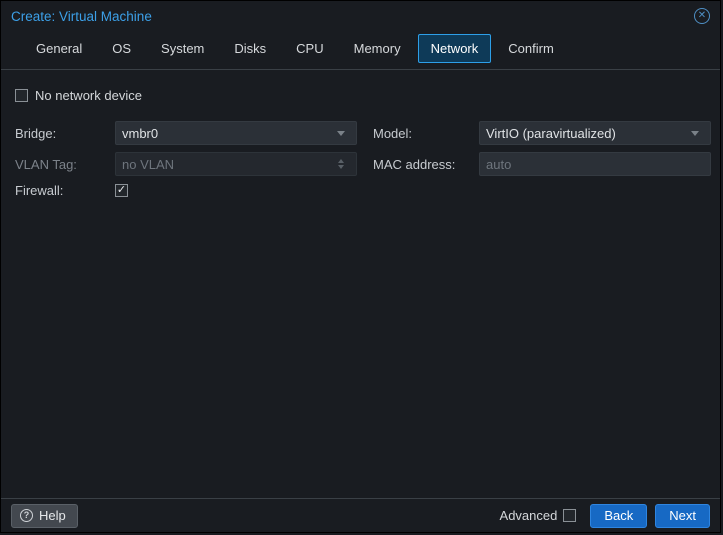 The image size is (723, 535). What do you see at coordinates (121, 48) in the screenshot?
I see `tab-os: OS` at bounding box center [121, 48].